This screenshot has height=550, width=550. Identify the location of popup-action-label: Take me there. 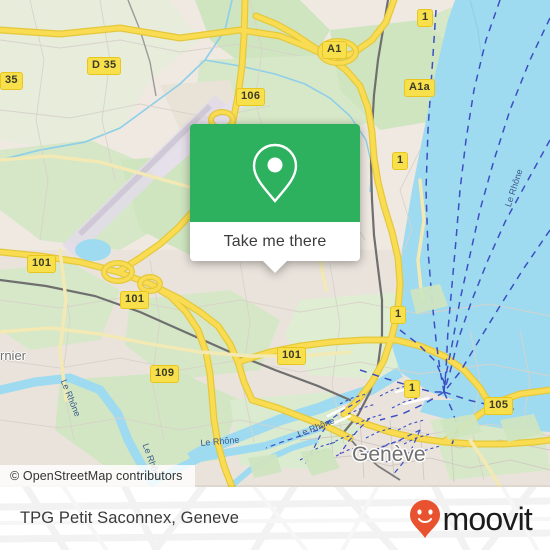
(275, 241).